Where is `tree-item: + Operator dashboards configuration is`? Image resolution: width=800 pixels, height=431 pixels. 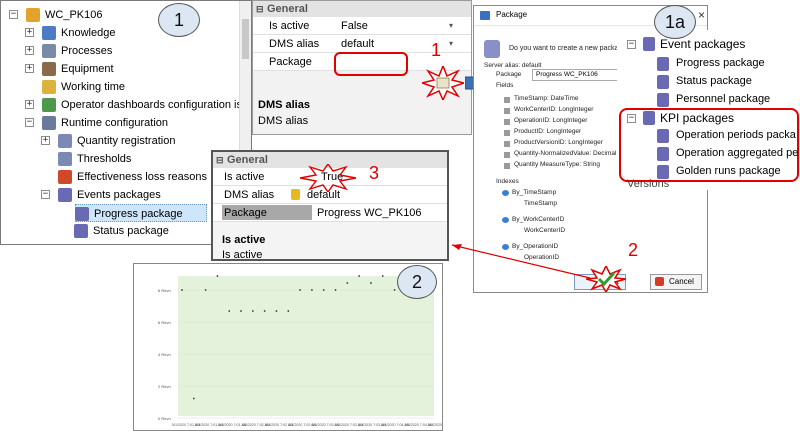 tree-item: + Operator dashboards configuration is is located at coordinates (121, 105).